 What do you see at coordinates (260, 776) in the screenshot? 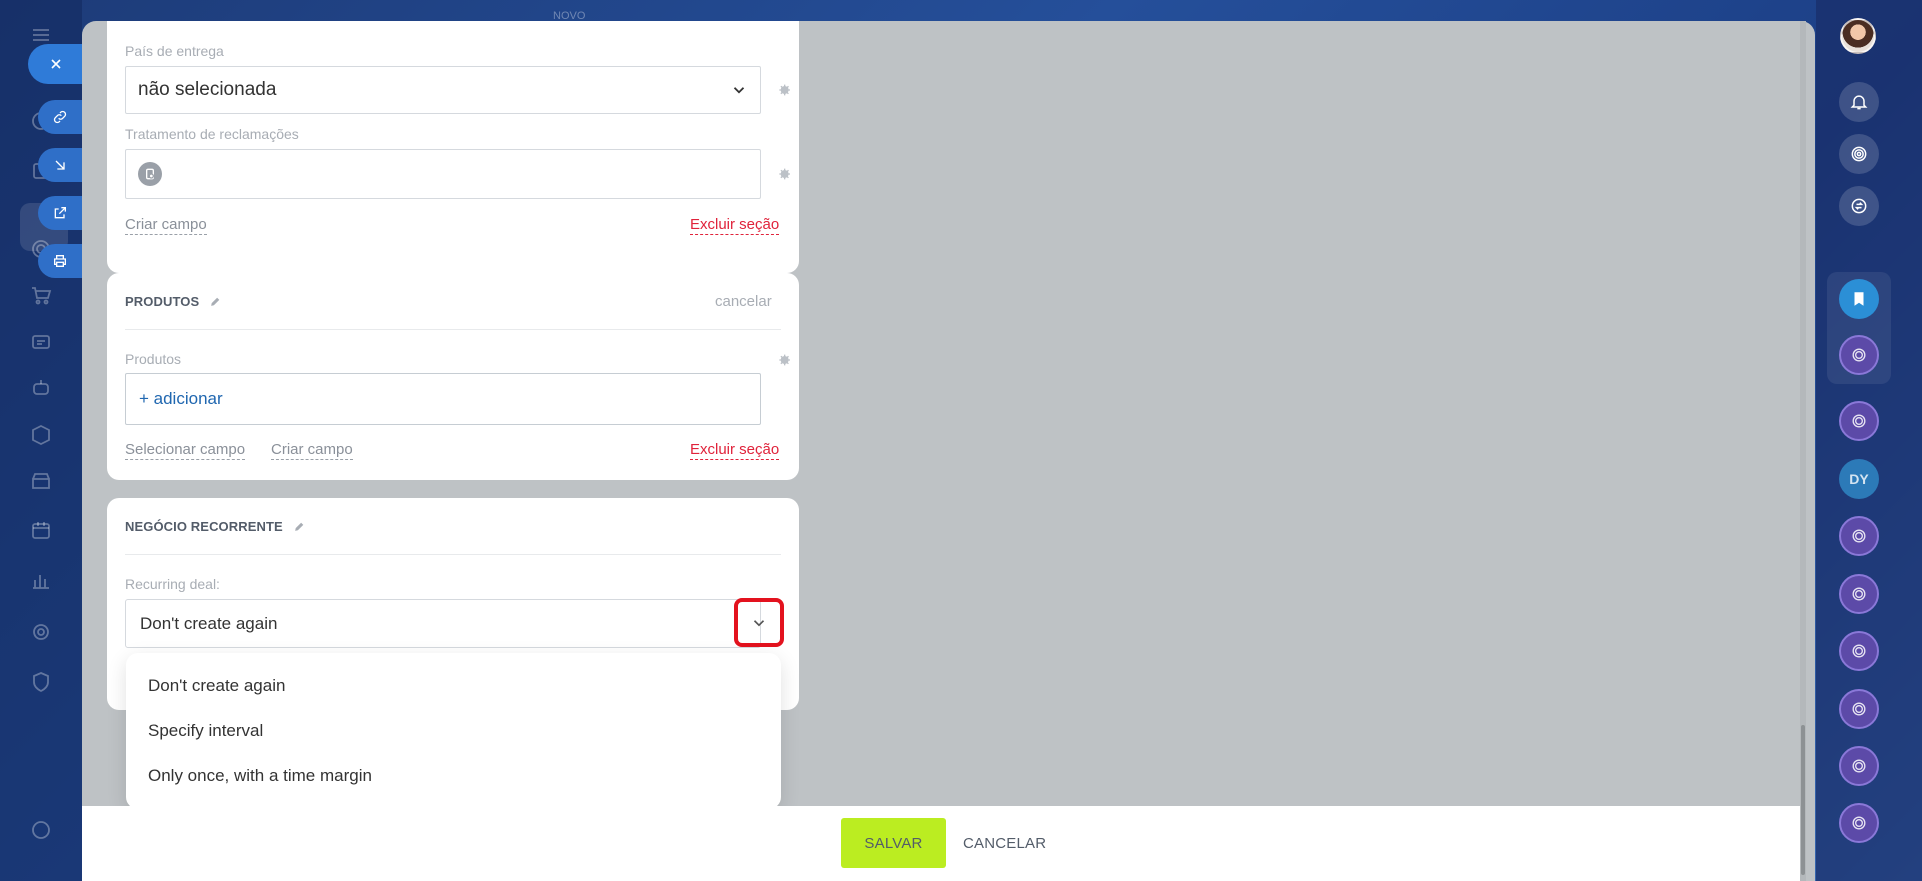
I see `option-only-once-time-margin: Only once, with a time margin` at bounding box center [260, 776].